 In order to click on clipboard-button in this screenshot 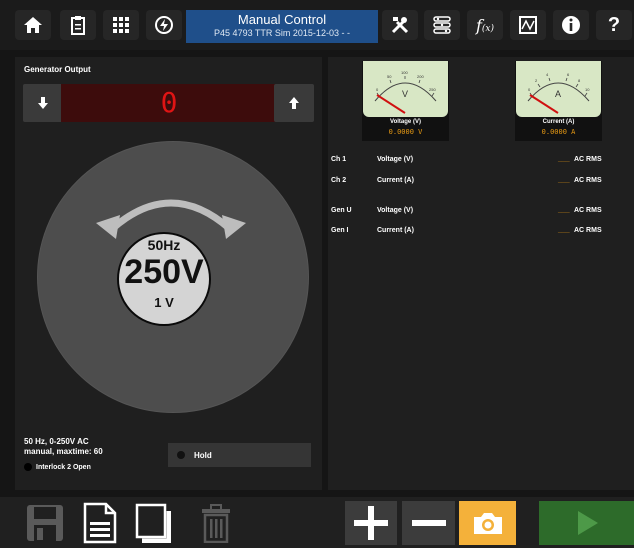, I will do `click(78, 25)`.